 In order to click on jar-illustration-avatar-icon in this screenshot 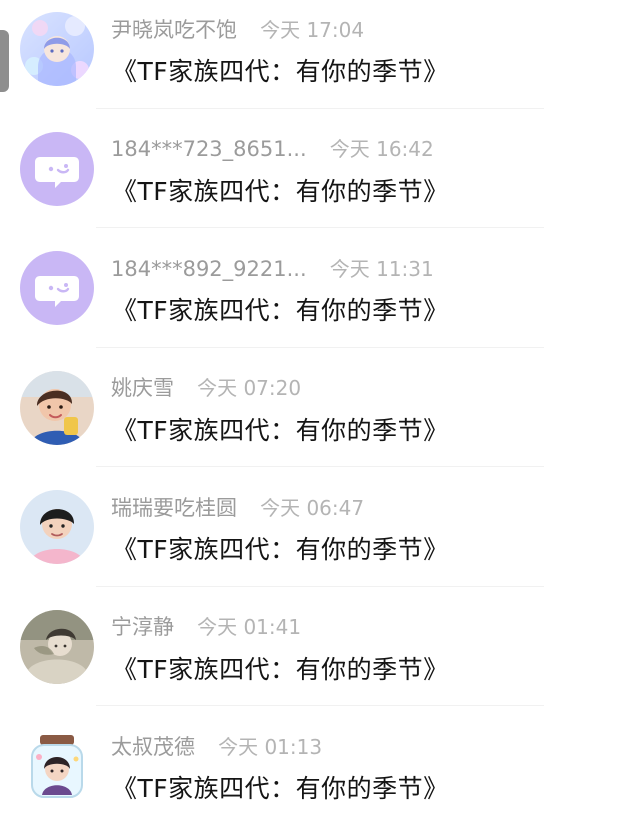, I will do `click(57, 766)`.